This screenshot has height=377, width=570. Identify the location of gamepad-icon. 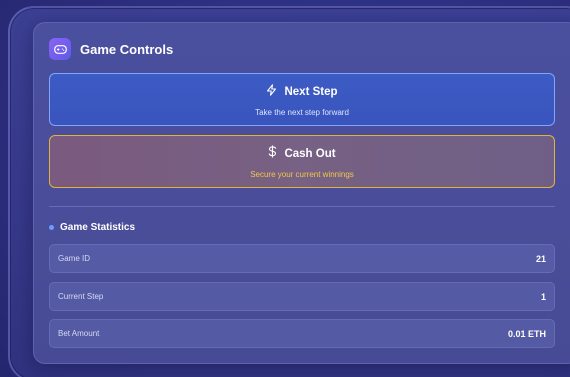
(60, 49).